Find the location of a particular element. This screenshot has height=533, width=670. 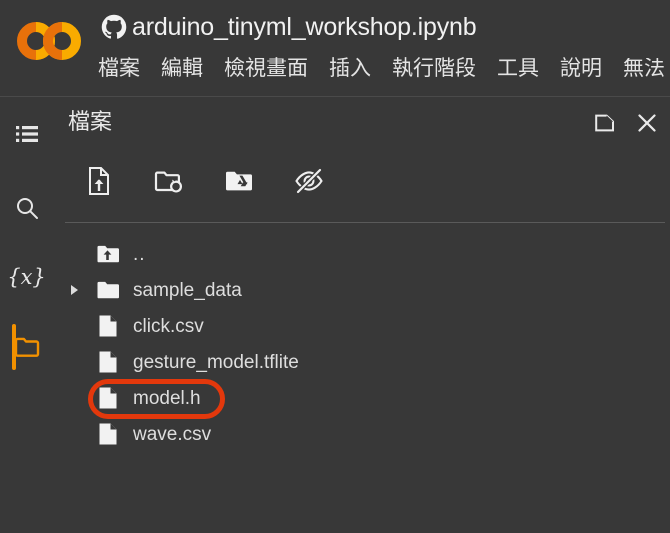

rail-search is located at coordinates (26, 208).